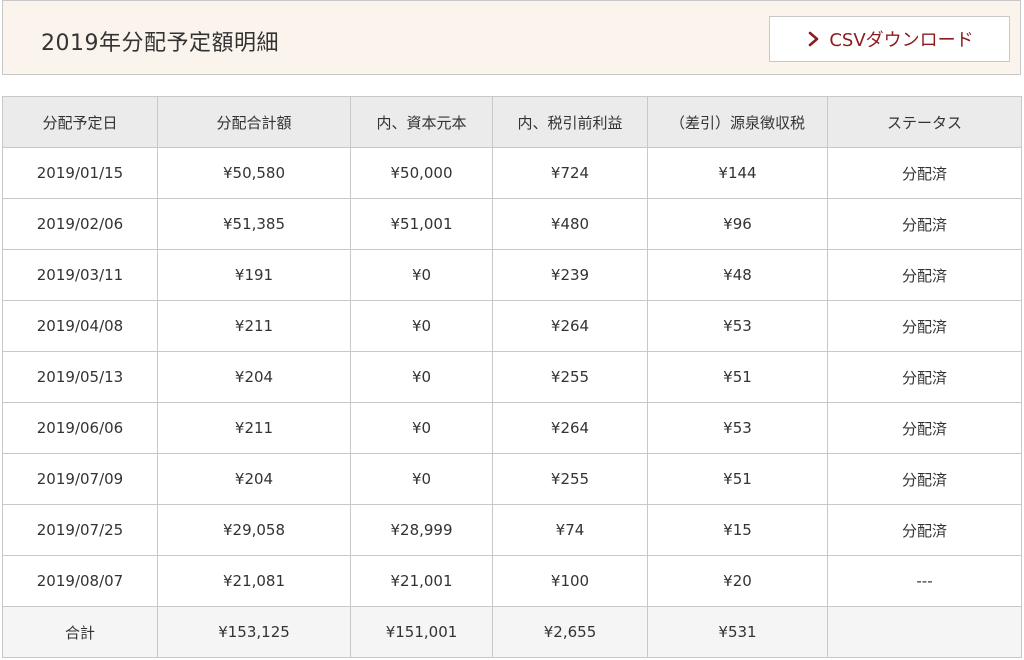 This screenshot has height=660, width=1024. I want to click on cell-total: ¥29,058, so click(254, 530).